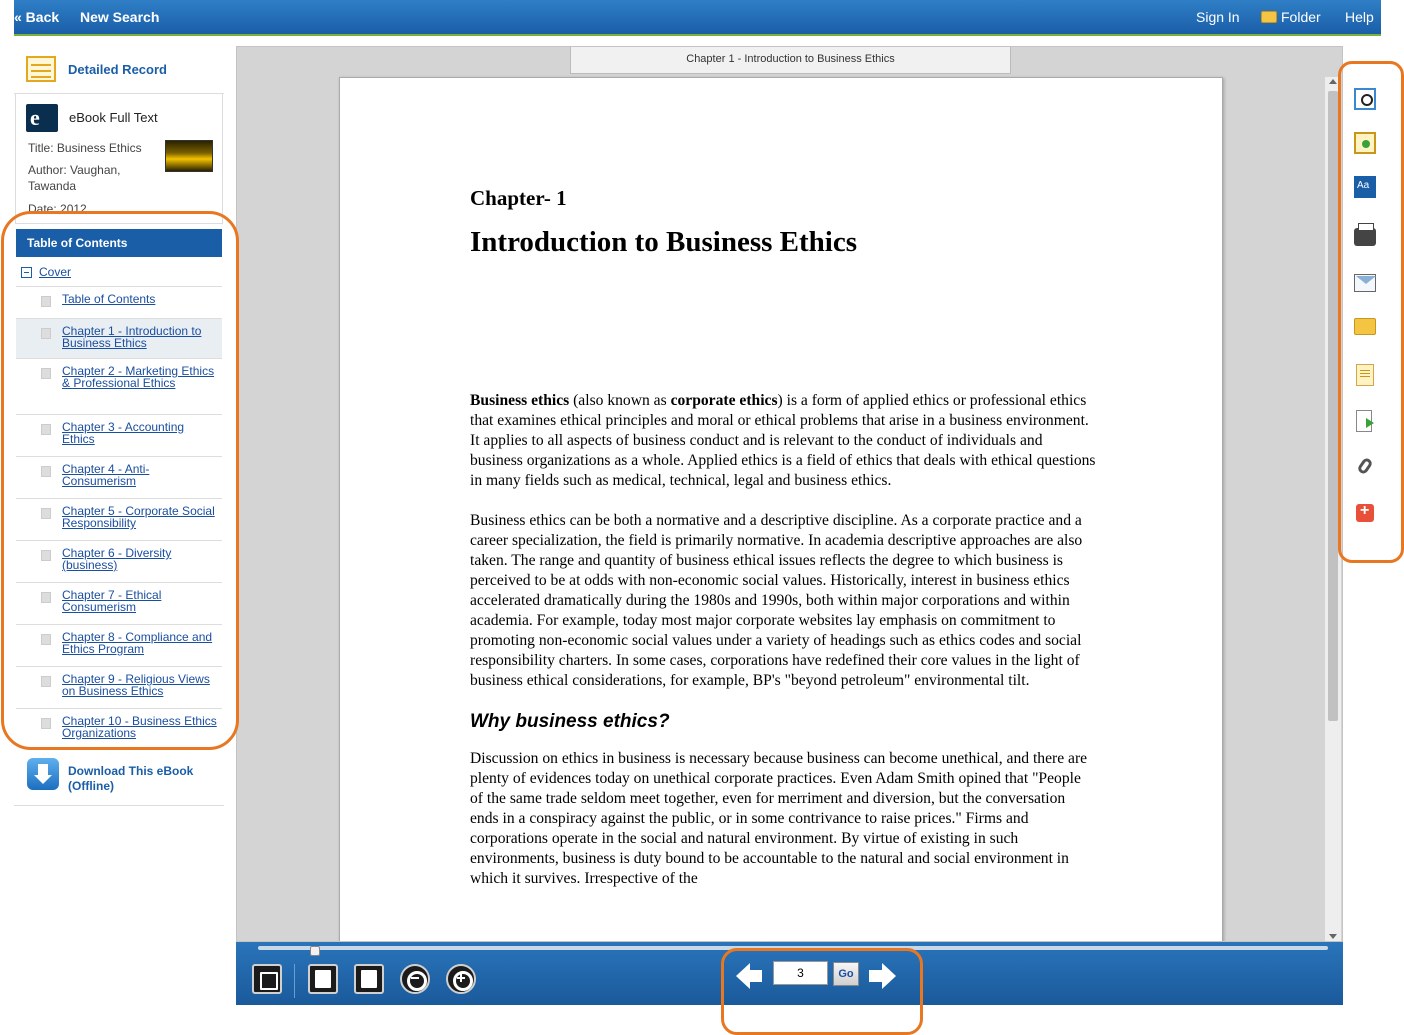 The height and width of the screenshot is (1035, 1404). I want to click on detailed-record-icon, so click(41, 69).